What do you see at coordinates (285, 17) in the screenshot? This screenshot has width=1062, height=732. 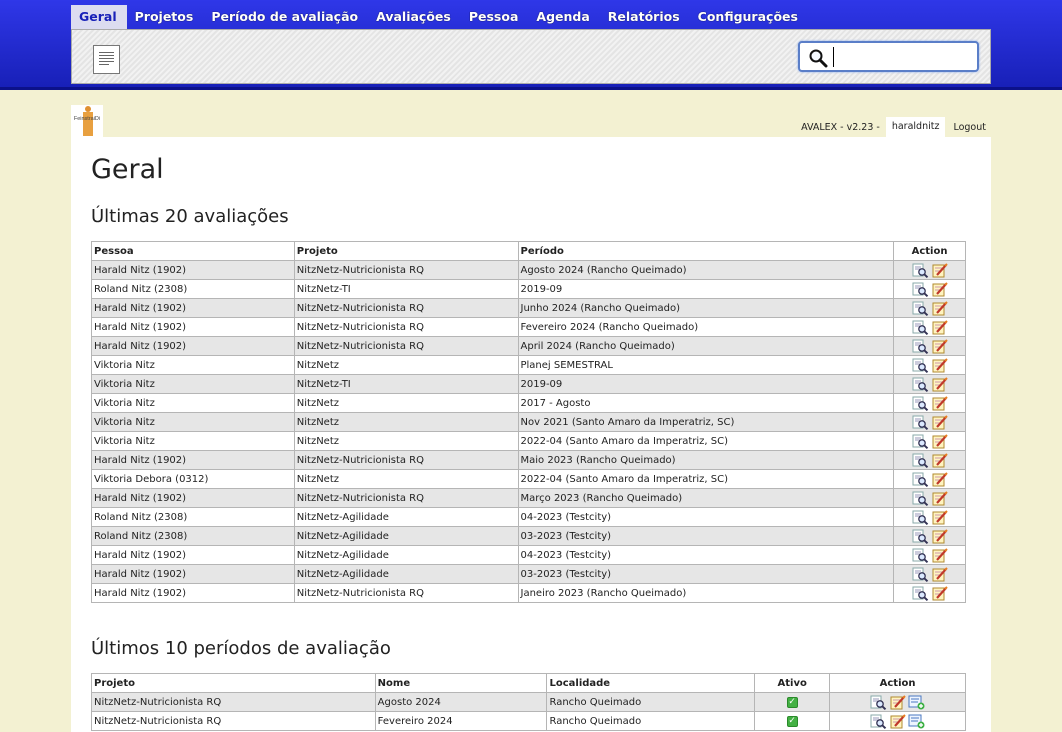 I see `menu-item-2: Período de avaliação` at bounding box center [285, 17].